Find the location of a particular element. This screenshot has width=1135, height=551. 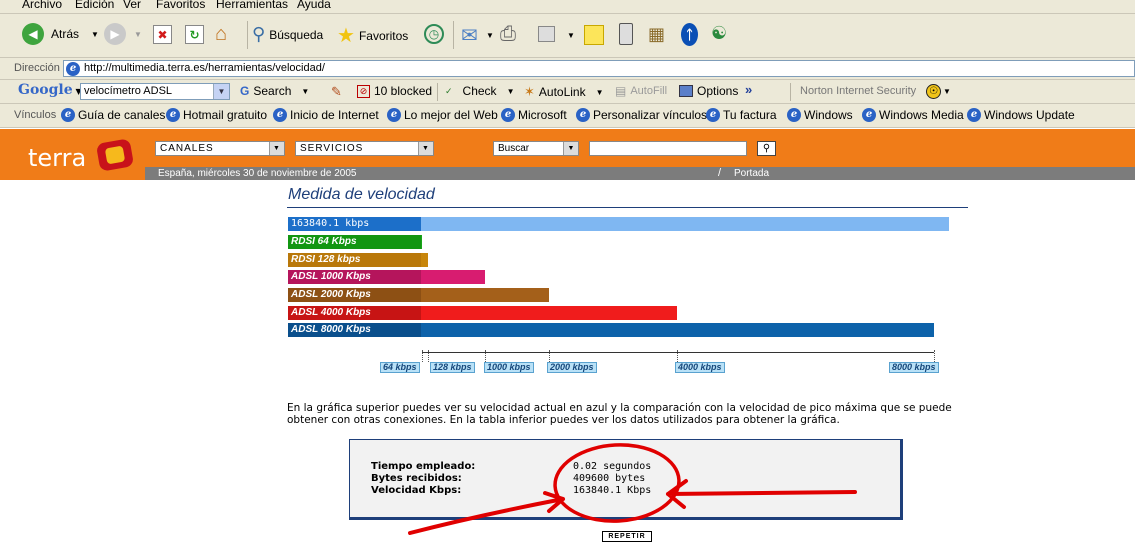

annotation-arrow-right is located at coordinates (761, 494).